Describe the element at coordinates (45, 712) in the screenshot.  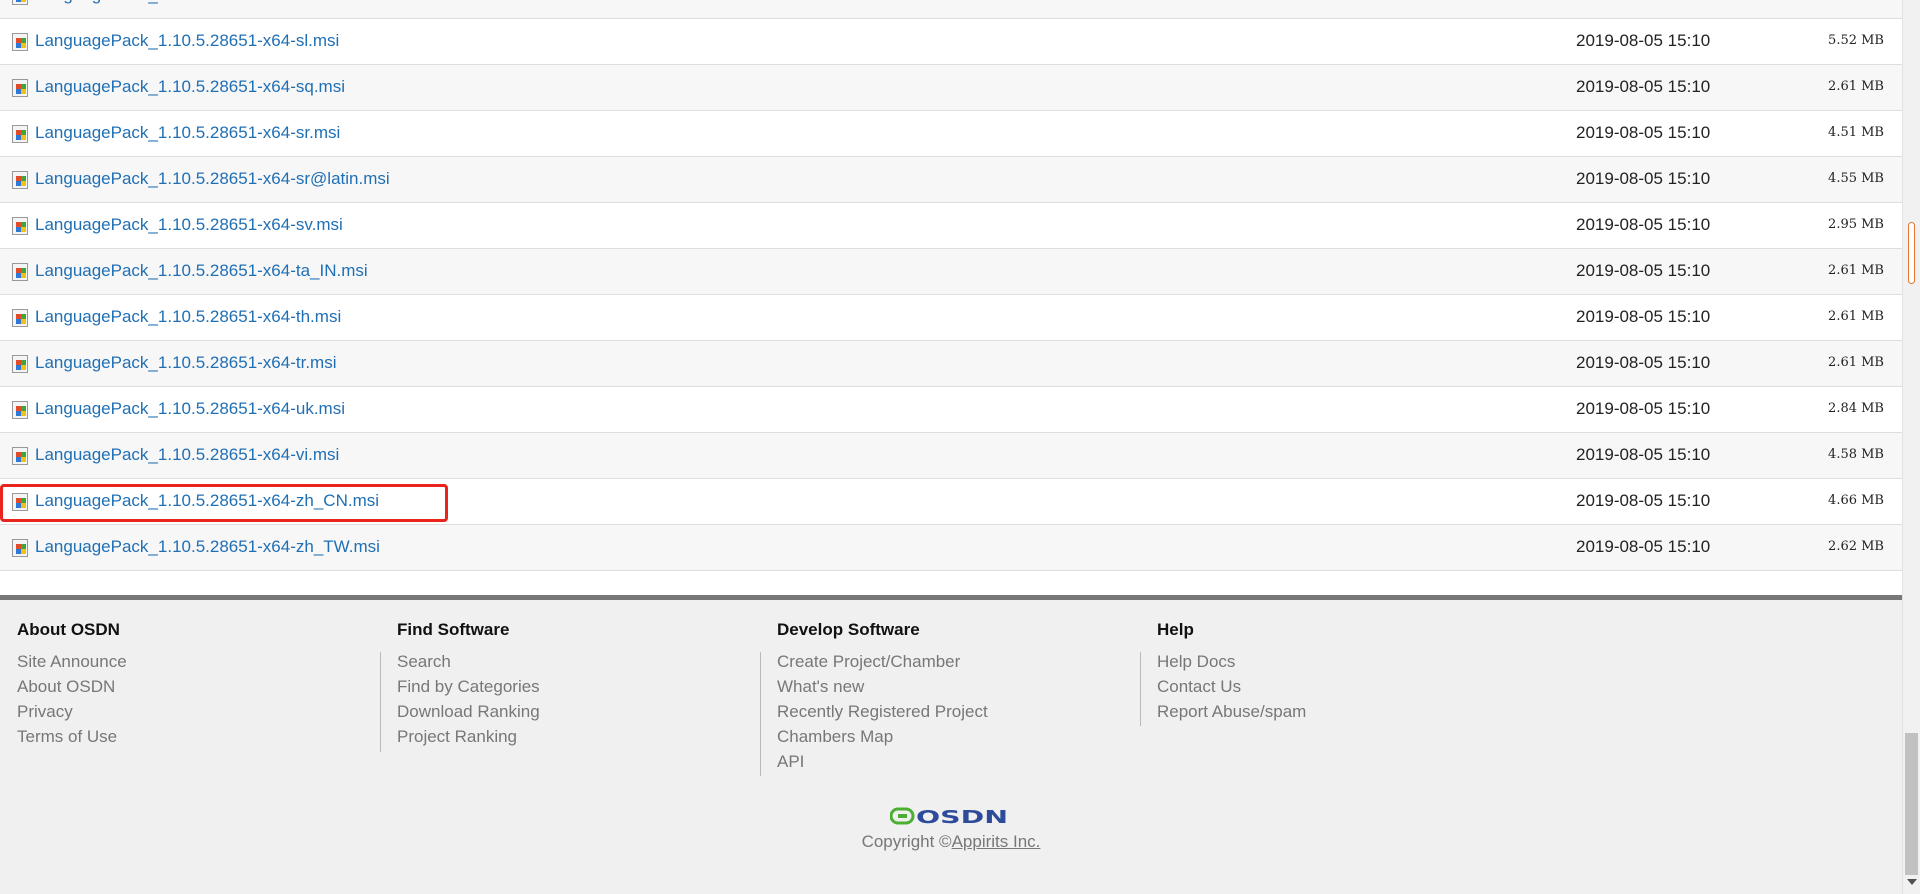
I see `footer-link-privacy: Privacy` at that location.